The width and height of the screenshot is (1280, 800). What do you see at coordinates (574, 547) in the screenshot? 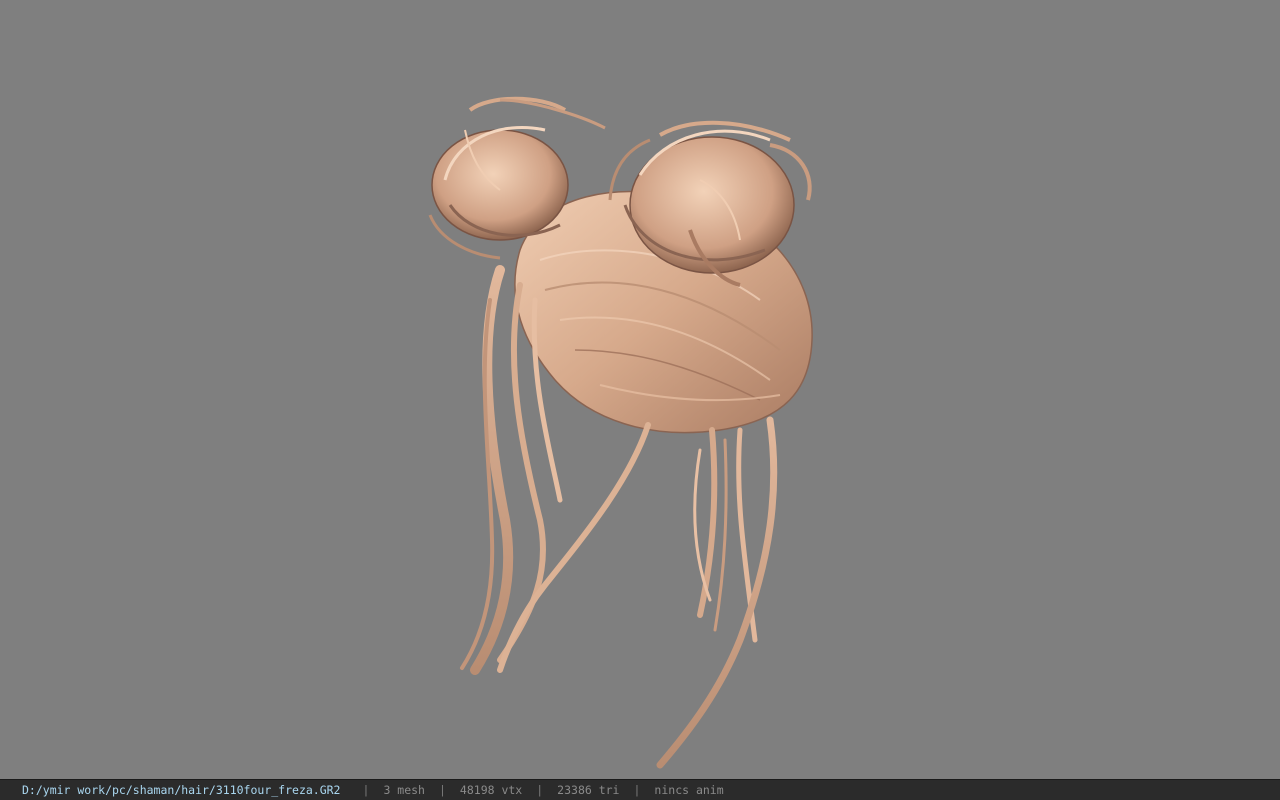
I see `hair-middle-strand` at bounding box center [574, 547].